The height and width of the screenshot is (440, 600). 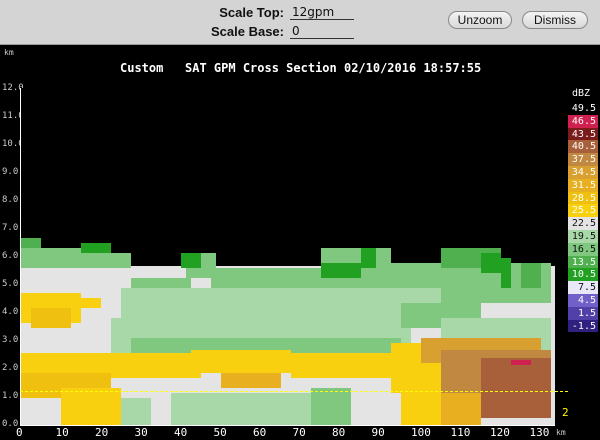 I want to click on y-tick-label: 1.0, so click(x=10, y=396).